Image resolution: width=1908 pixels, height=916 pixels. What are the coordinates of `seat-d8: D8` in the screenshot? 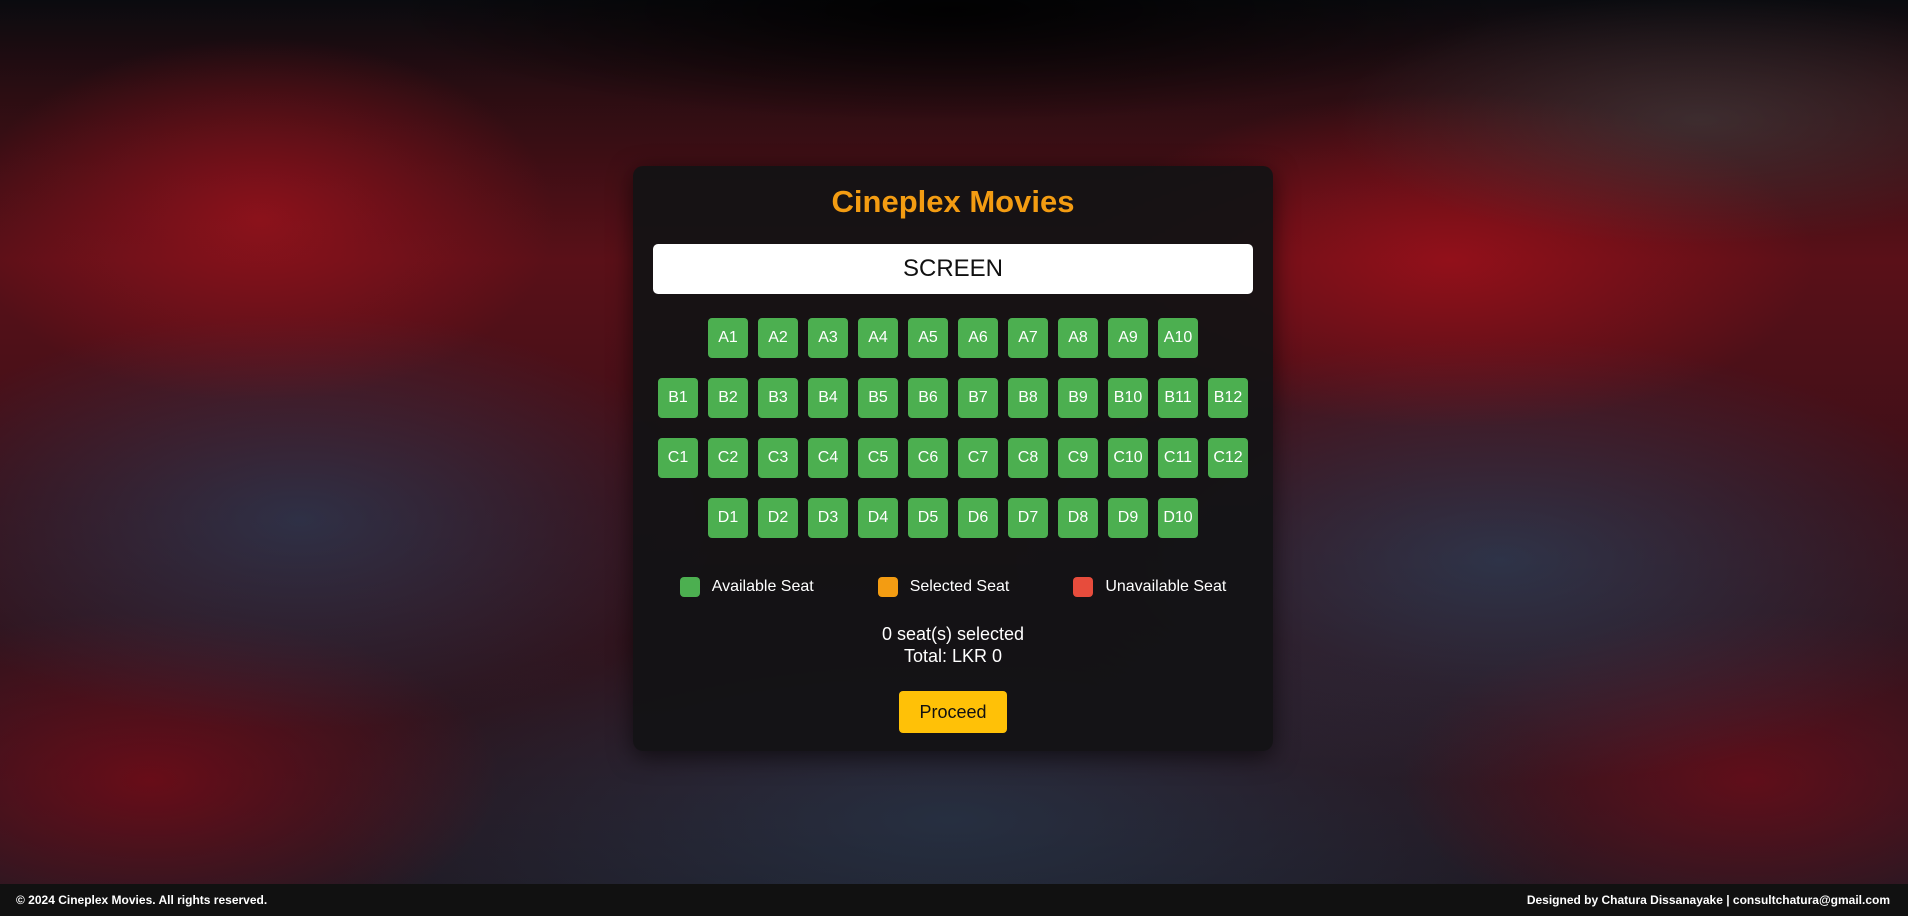 It's located at (1078, 518).